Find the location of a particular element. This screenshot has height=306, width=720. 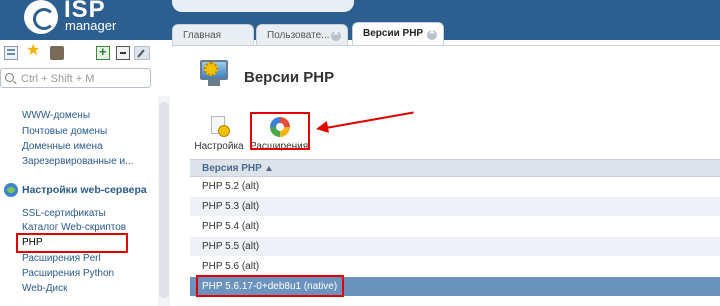

pin-icon is located at coordinates (142, 53).